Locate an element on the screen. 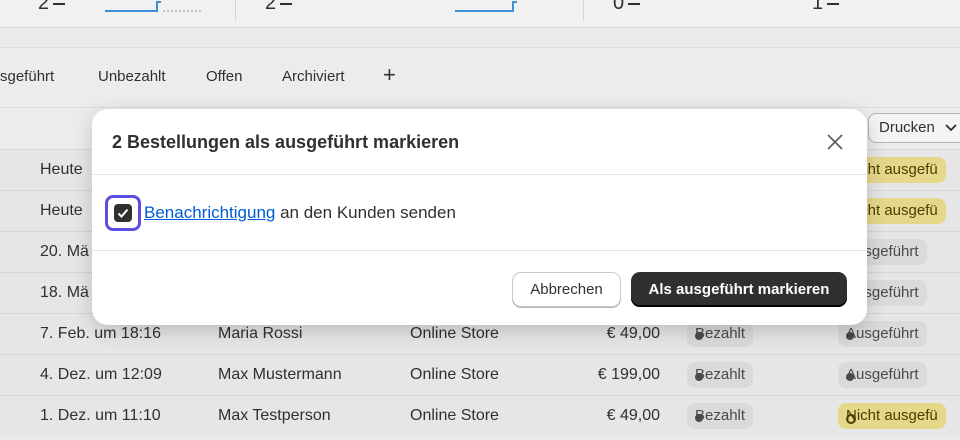 The width and height of the screenshot is (960, 440). notify-checkbox-focus-ring is located at coordinates (123, 213).